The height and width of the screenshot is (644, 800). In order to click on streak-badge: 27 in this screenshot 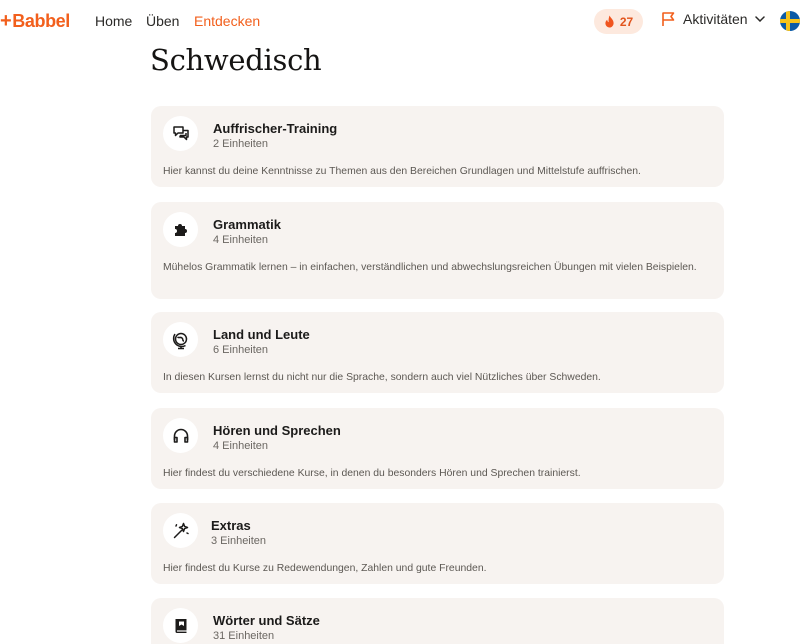, I will do `click(618, 21)`.